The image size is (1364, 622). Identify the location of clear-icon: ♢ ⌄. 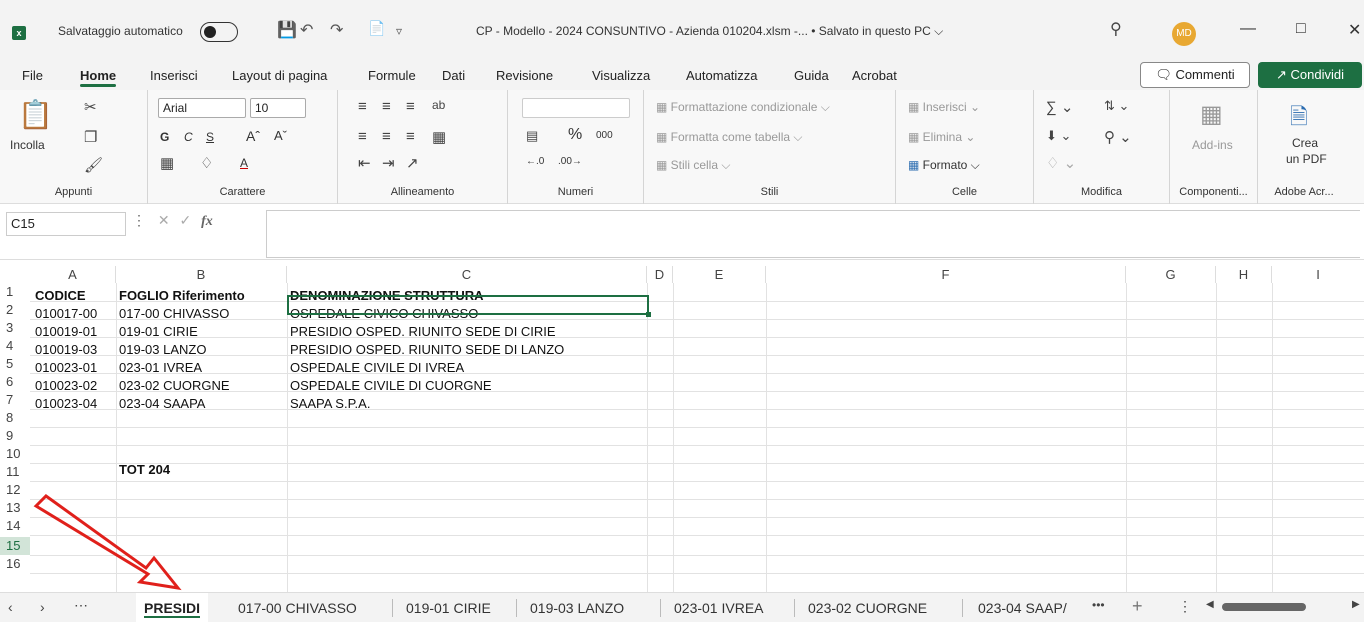
(1061, 163).